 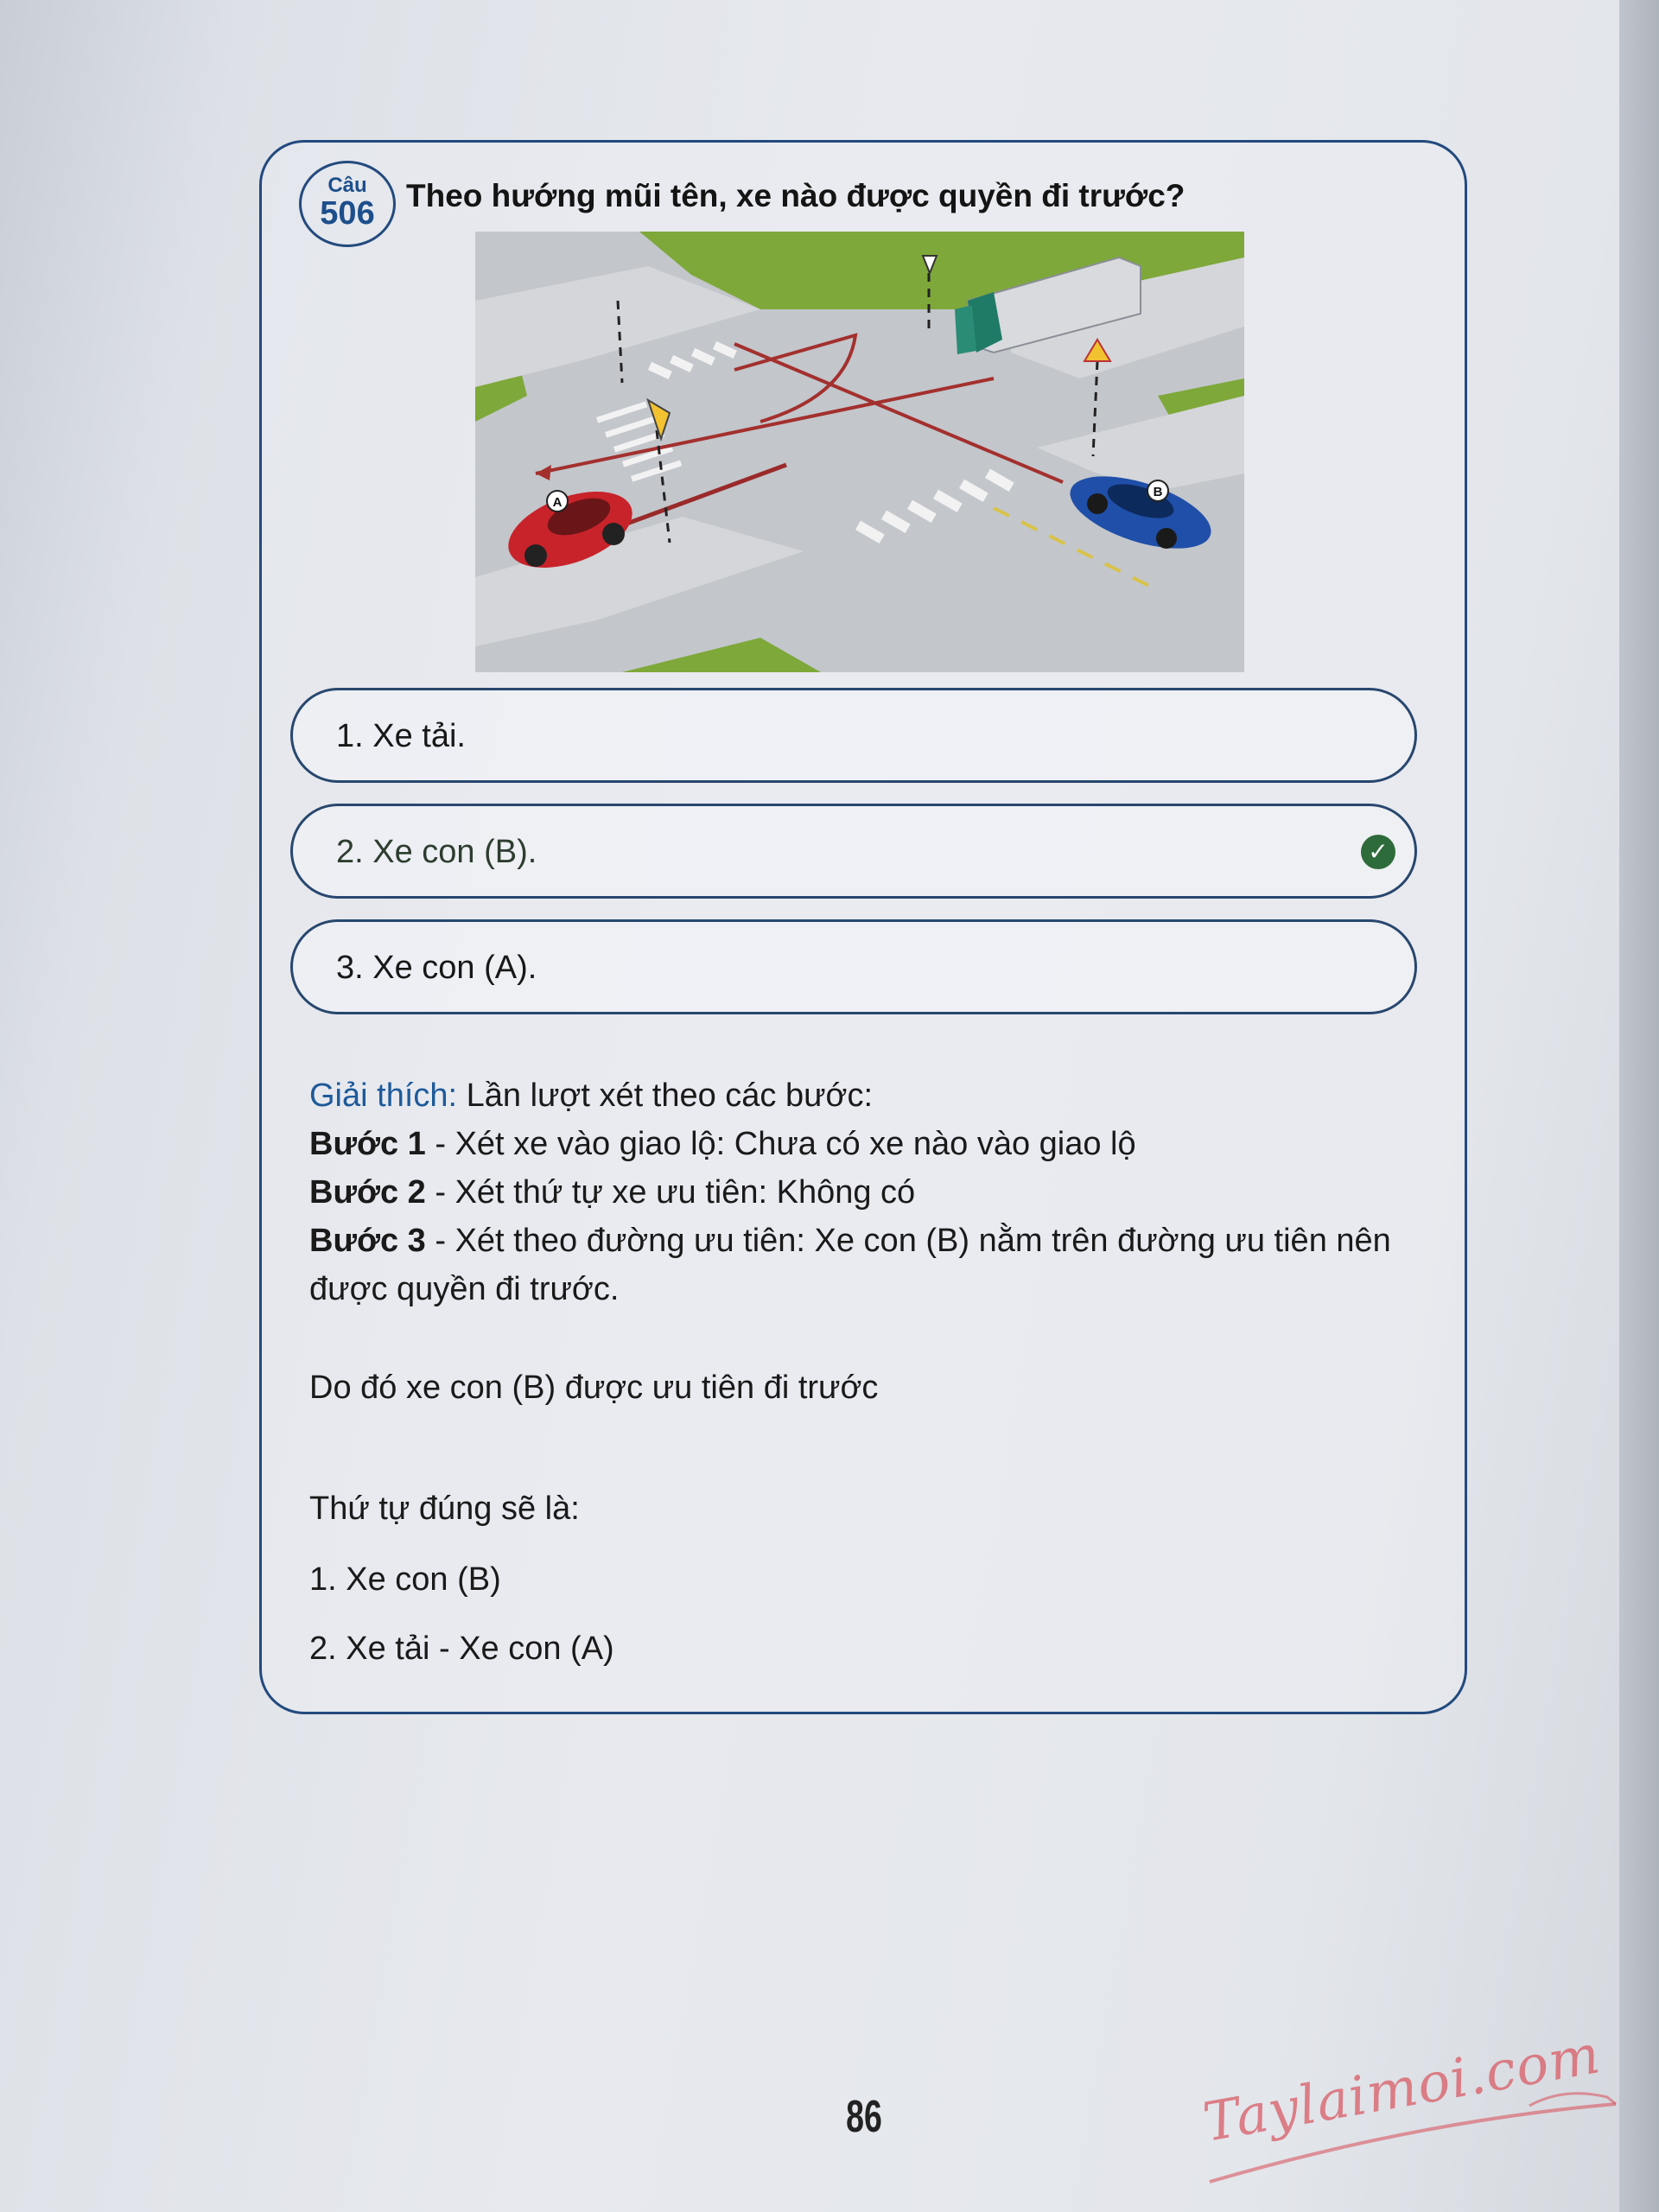 I want to click on order-title: Thứ tự đúng sẽ là:, so click(x=444, y=1509).